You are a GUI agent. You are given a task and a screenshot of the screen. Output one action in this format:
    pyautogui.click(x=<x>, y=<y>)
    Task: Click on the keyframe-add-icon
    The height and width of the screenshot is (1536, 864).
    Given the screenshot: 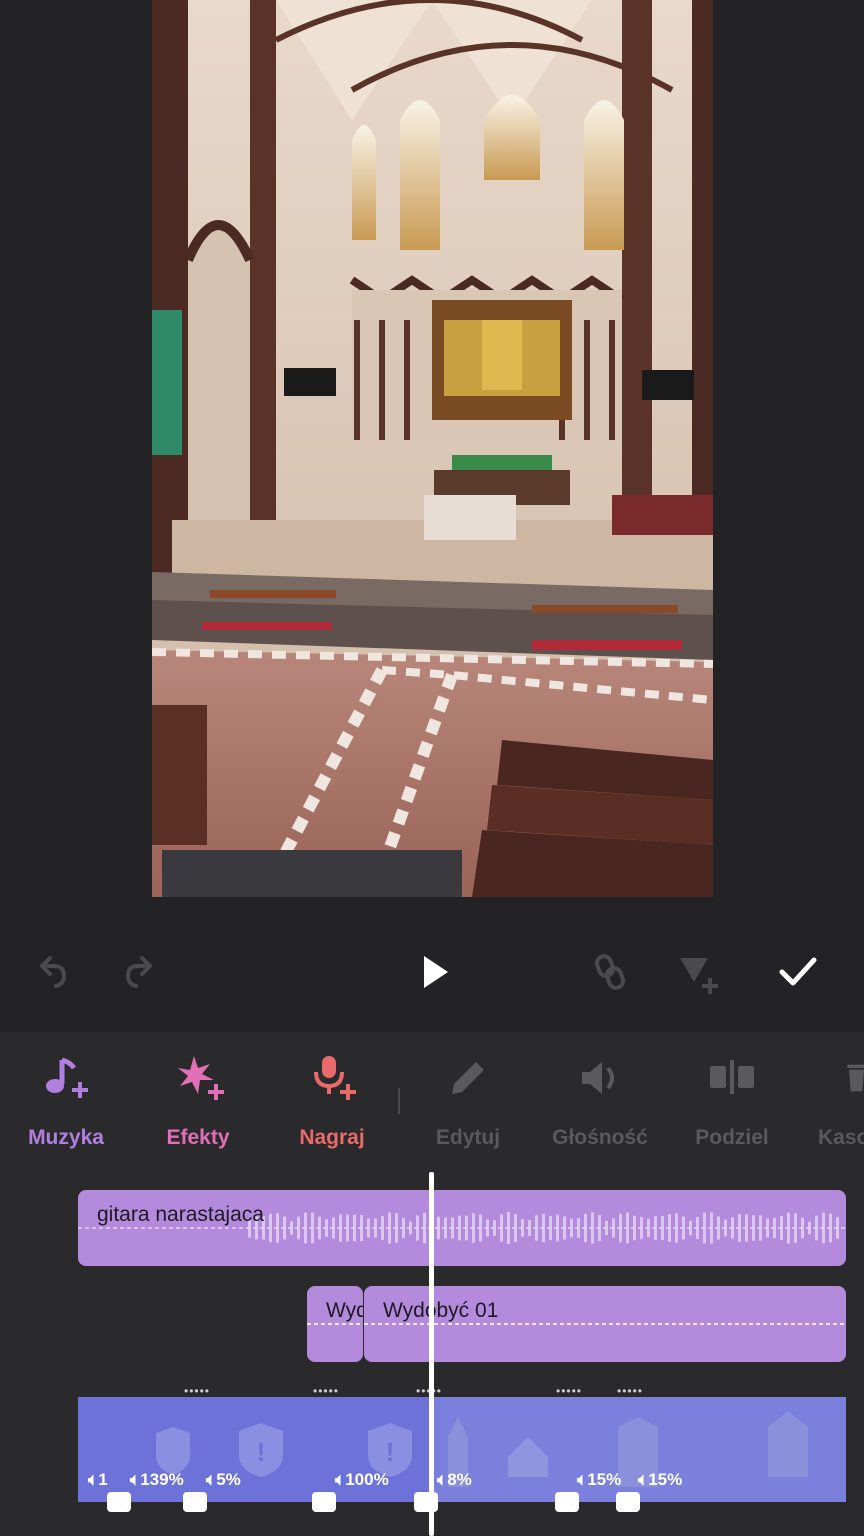 What is the action you would take?
    pyautogui.click(x=699, y=976)
    